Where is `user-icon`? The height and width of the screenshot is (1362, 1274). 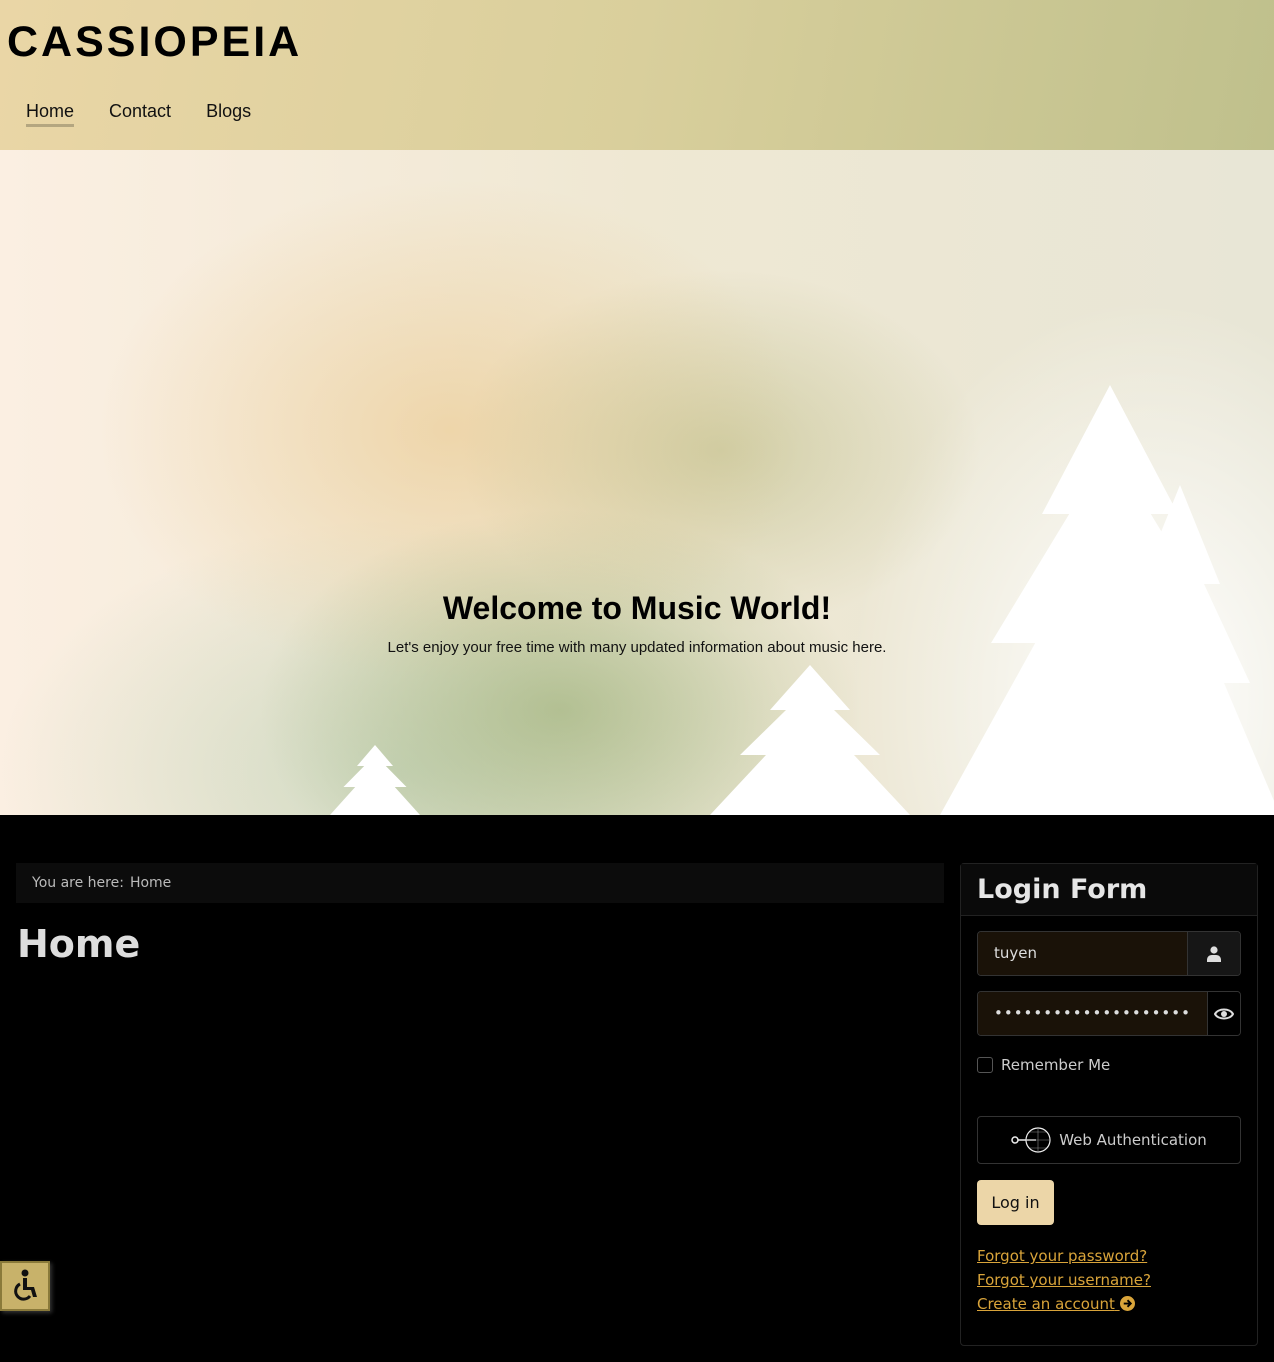 user-icon is located at coordinates (1213, 953).